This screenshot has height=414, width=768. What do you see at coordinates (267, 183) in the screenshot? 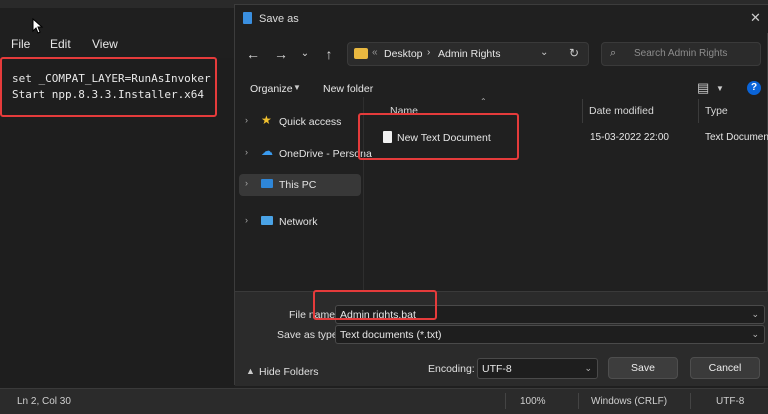
I see `pc-icon` at bounding box center [267, 183].